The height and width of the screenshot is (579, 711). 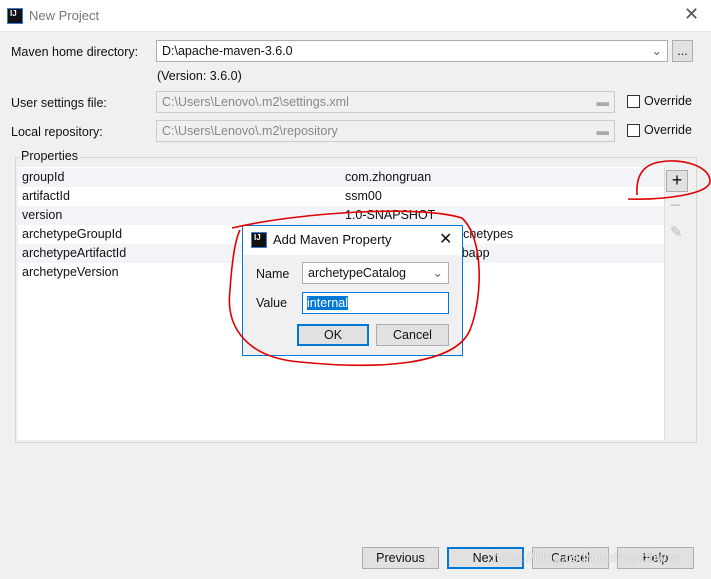 I want to click on watermark: https://blog.csdn.net/wyklbwxs, so click(x=586, y=557).